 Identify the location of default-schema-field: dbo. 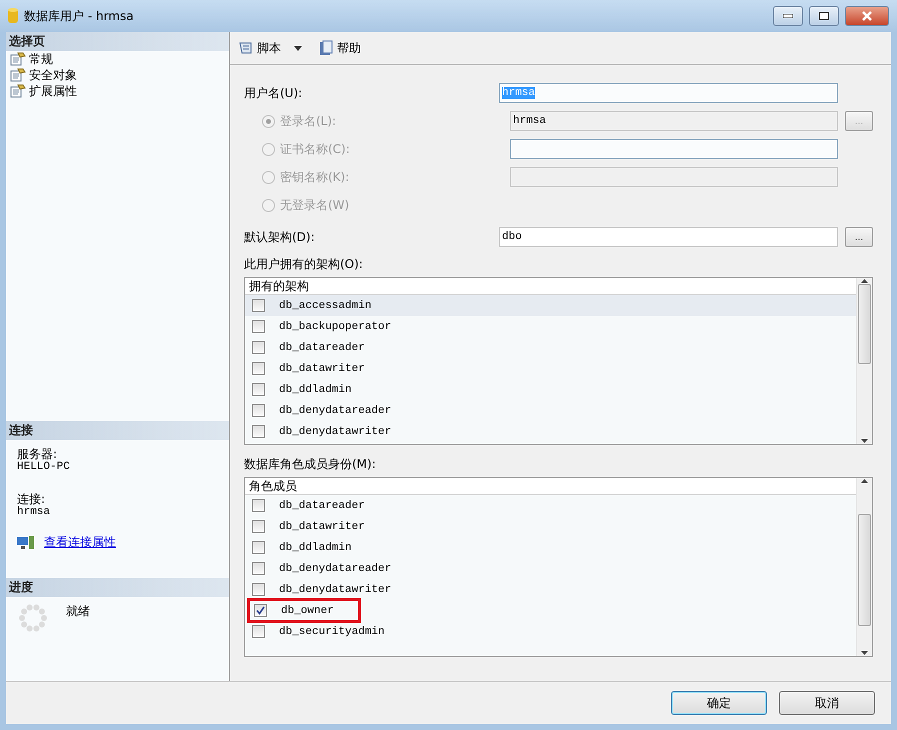
(668, 237).